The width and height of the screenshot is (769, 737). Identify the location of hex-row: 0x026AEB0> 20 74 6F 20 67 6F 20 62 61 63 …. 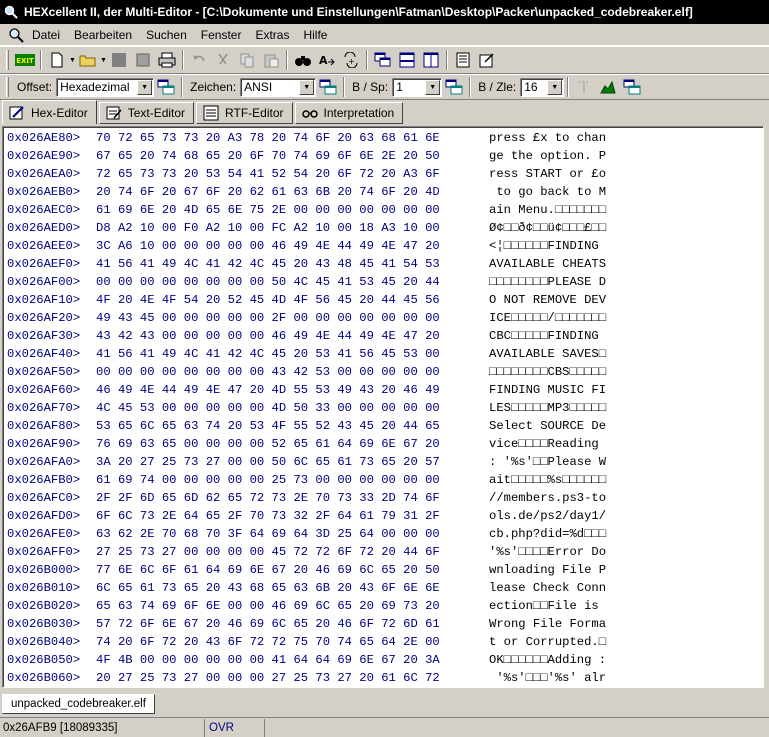
(383, 192).